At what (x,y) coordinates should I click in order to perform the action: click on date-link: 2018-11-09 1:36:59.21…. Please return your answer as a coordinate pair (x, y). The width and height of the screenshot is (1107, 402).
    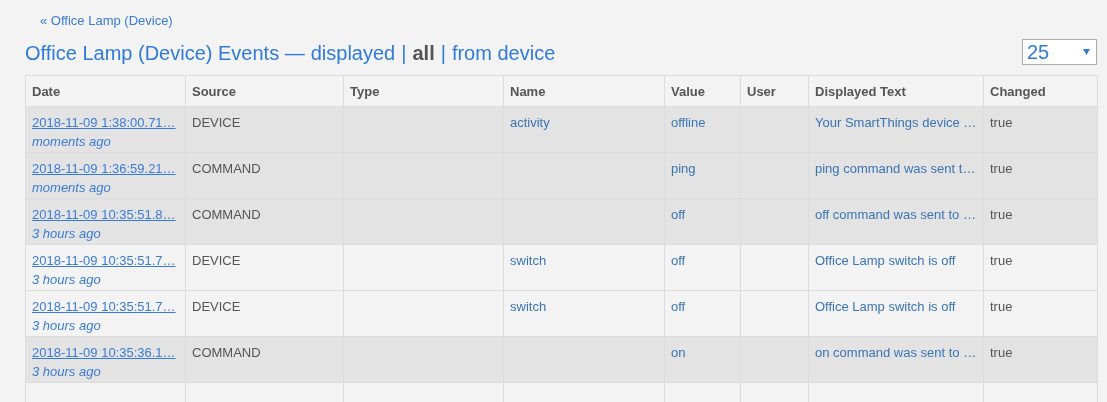
    Looking at the image, I should click on (105, 168).